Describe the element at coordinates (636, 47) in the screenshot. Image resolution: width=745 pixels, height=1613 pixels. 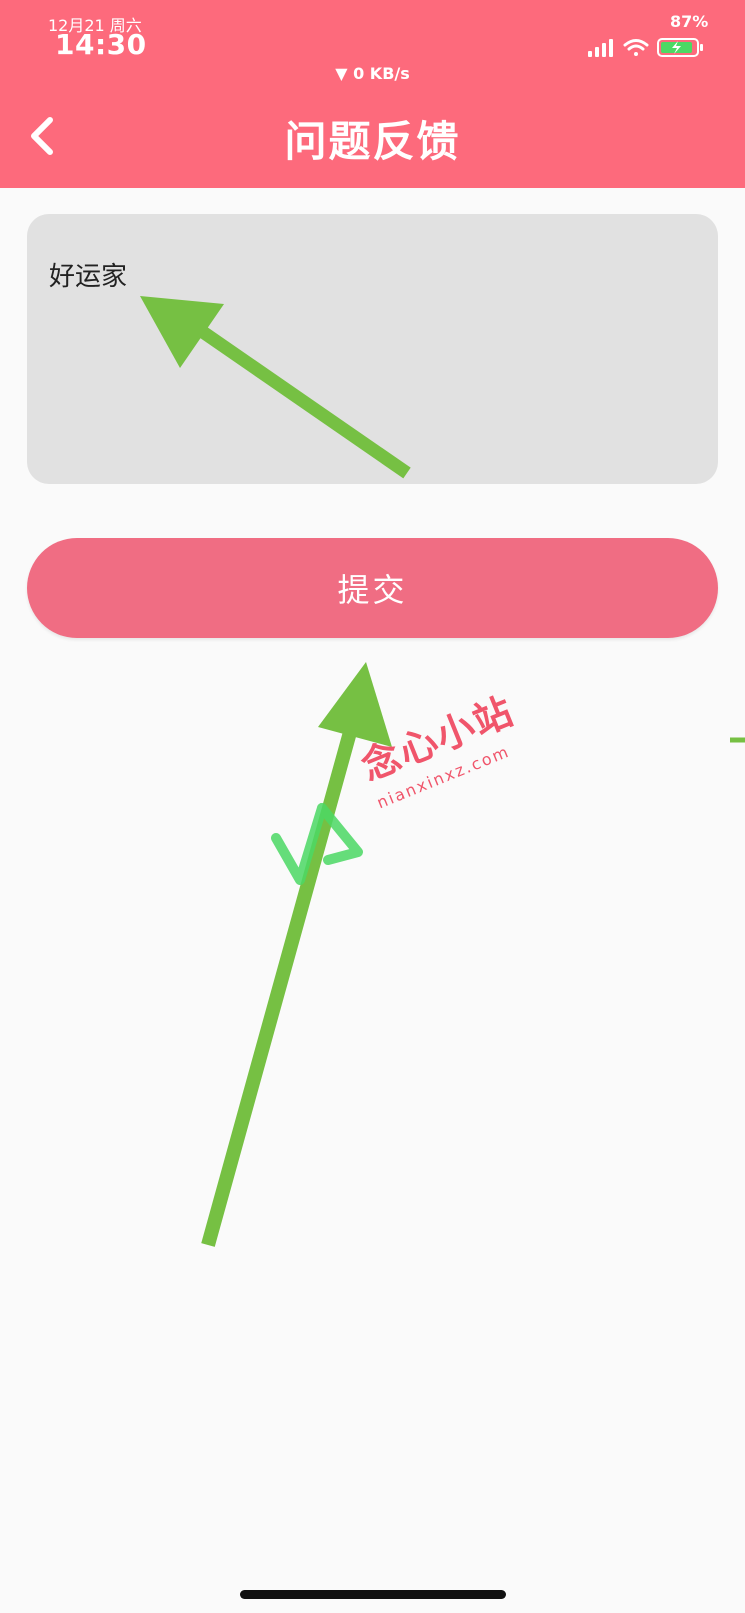
I see `wifi-icon` at that location.